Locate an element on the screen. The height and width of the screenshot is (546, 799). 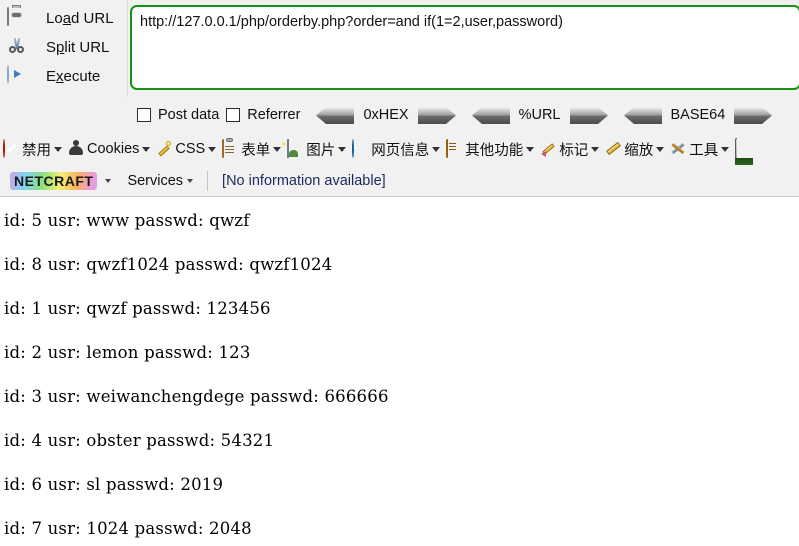
wd-item-css: CSS is located at coordinates (186, 149).